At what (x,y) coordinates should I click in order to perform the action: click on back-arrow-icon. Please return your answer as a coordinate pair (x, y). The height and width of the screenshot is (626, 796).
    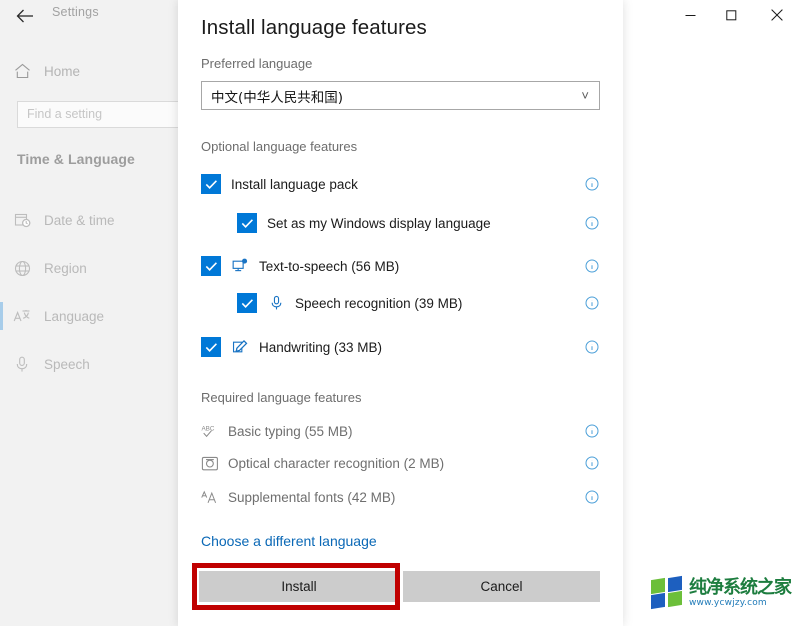
    Looking at the image, I should click on (25, 16).